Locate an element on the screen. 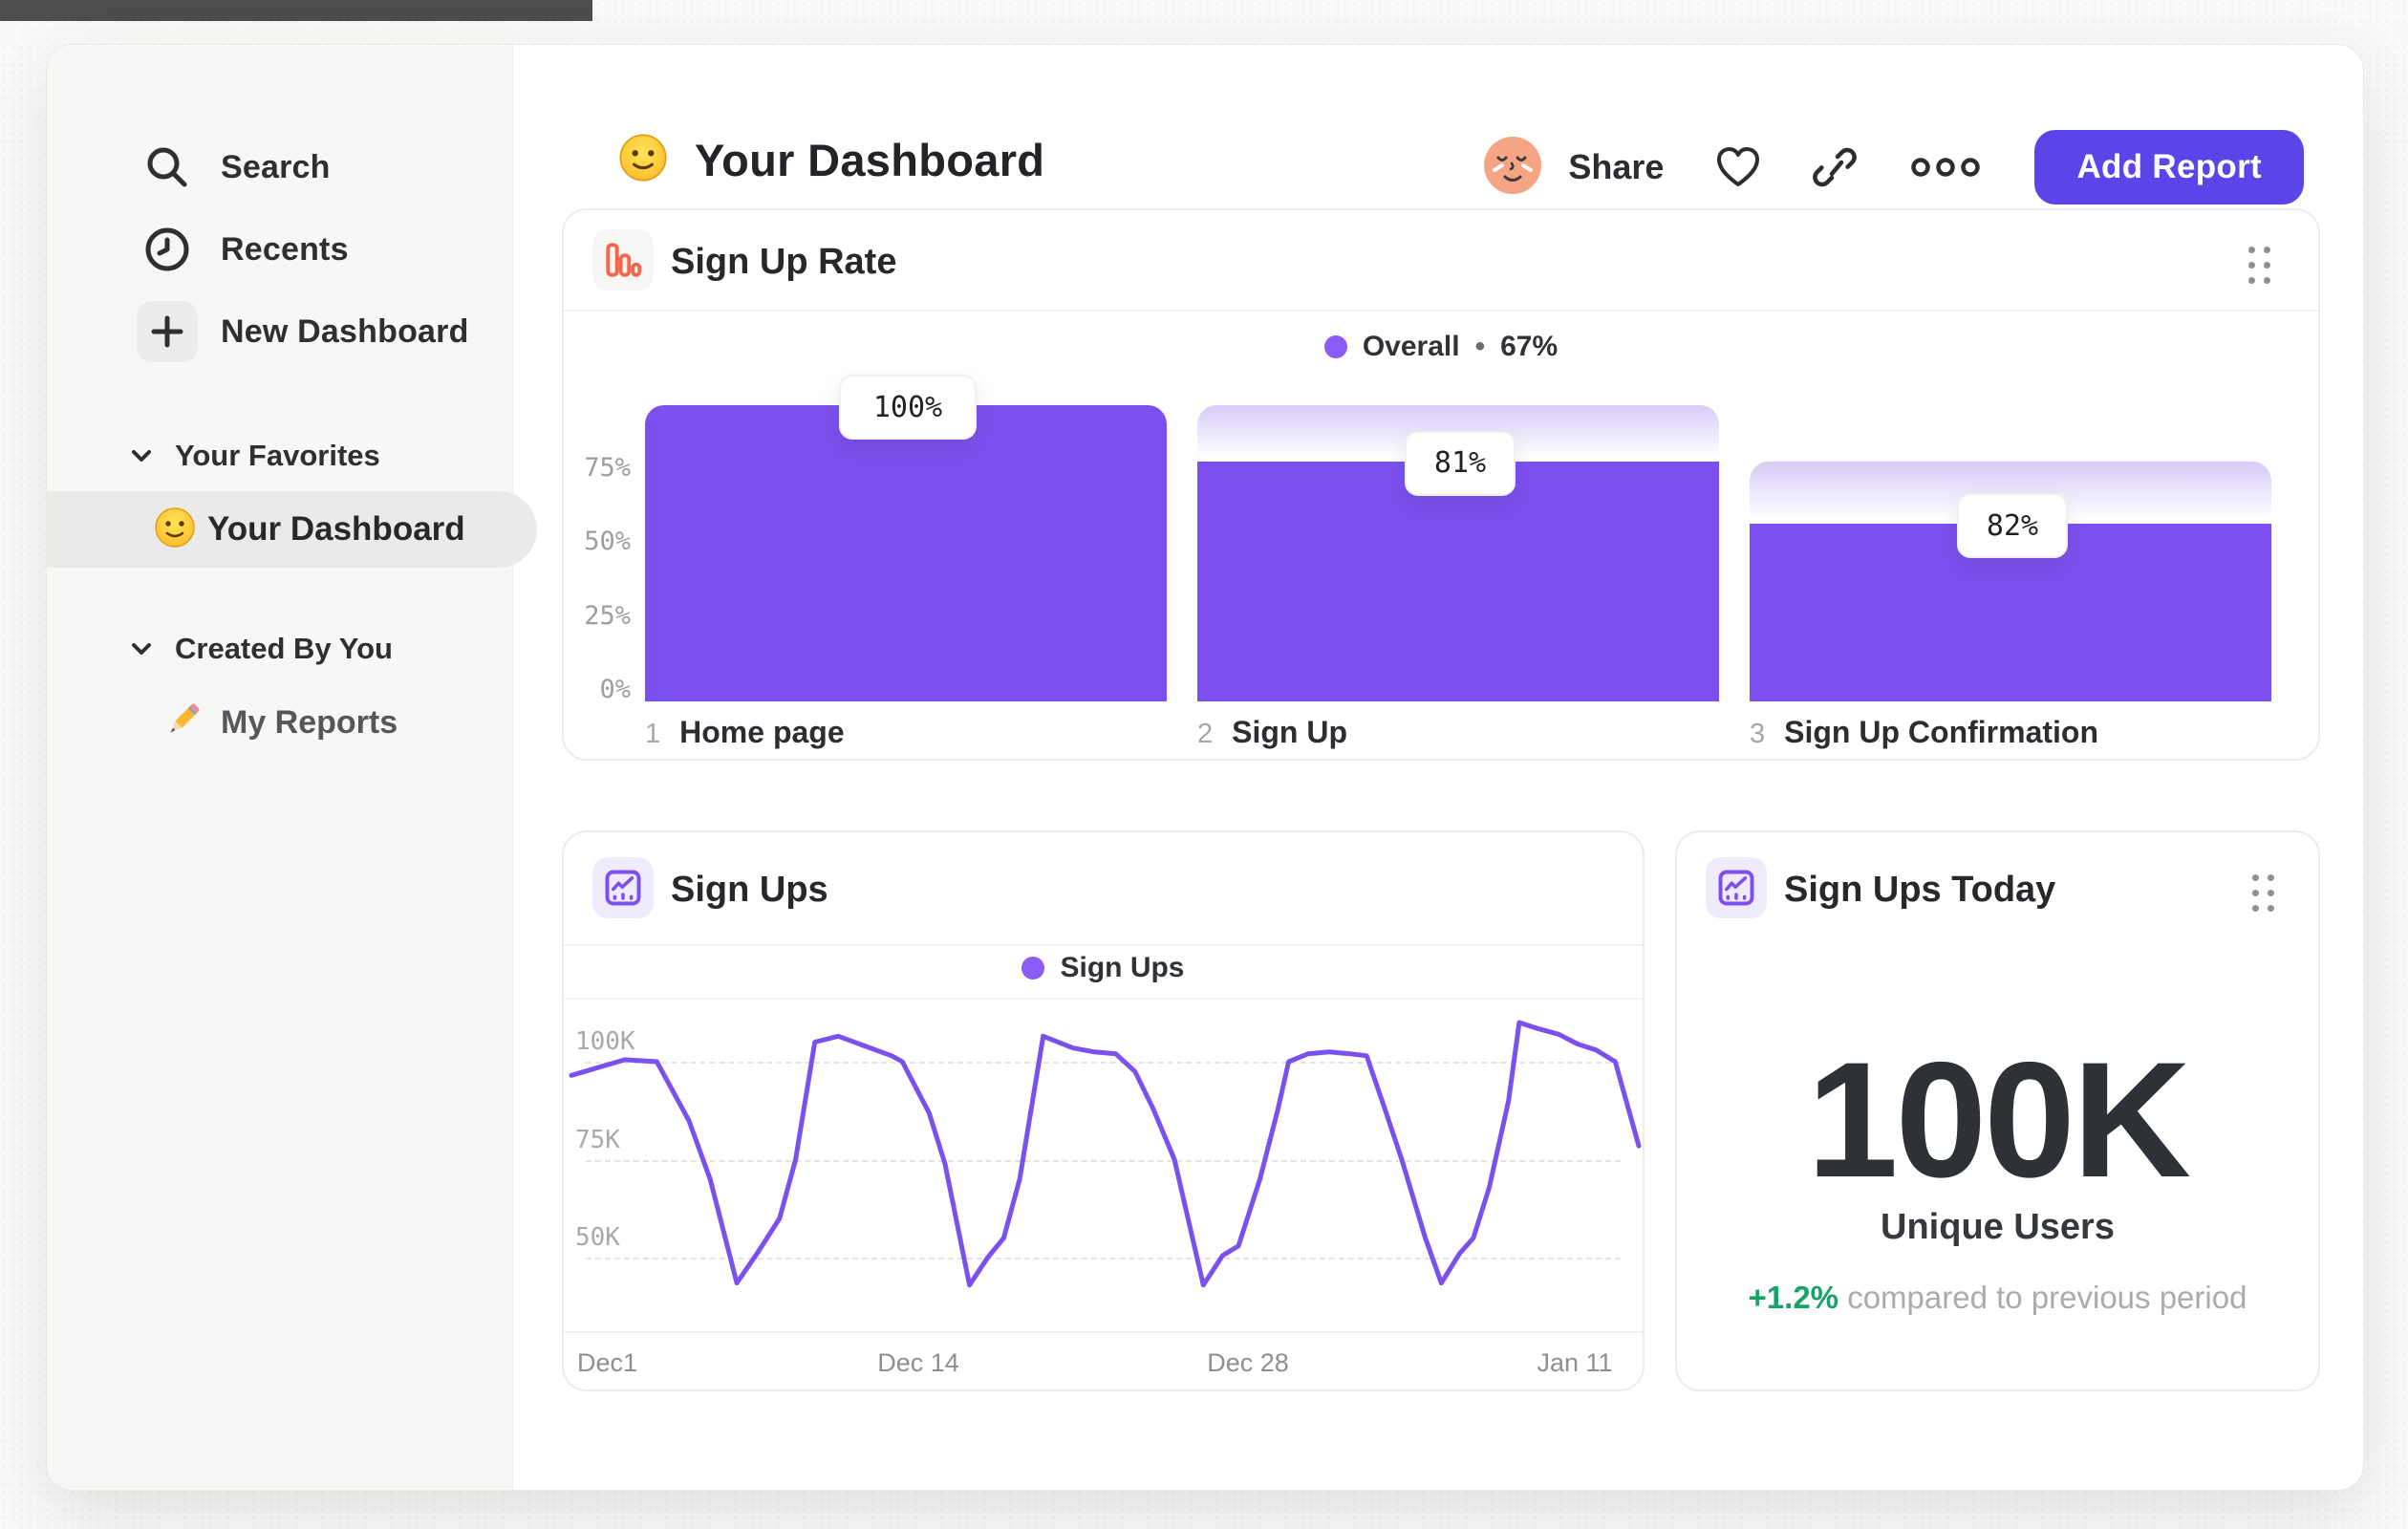  clock-icon is located at coordinates (168, 249).